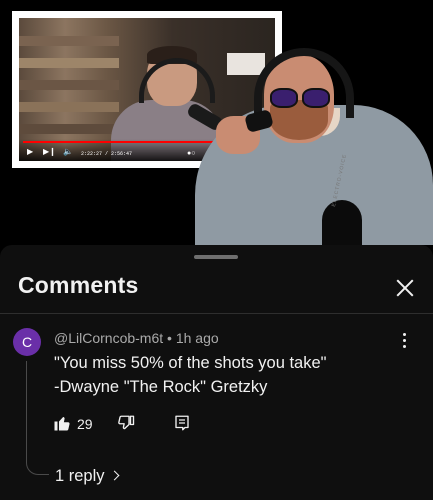  I want to click on inset-progress-fill, so click(126, 142).